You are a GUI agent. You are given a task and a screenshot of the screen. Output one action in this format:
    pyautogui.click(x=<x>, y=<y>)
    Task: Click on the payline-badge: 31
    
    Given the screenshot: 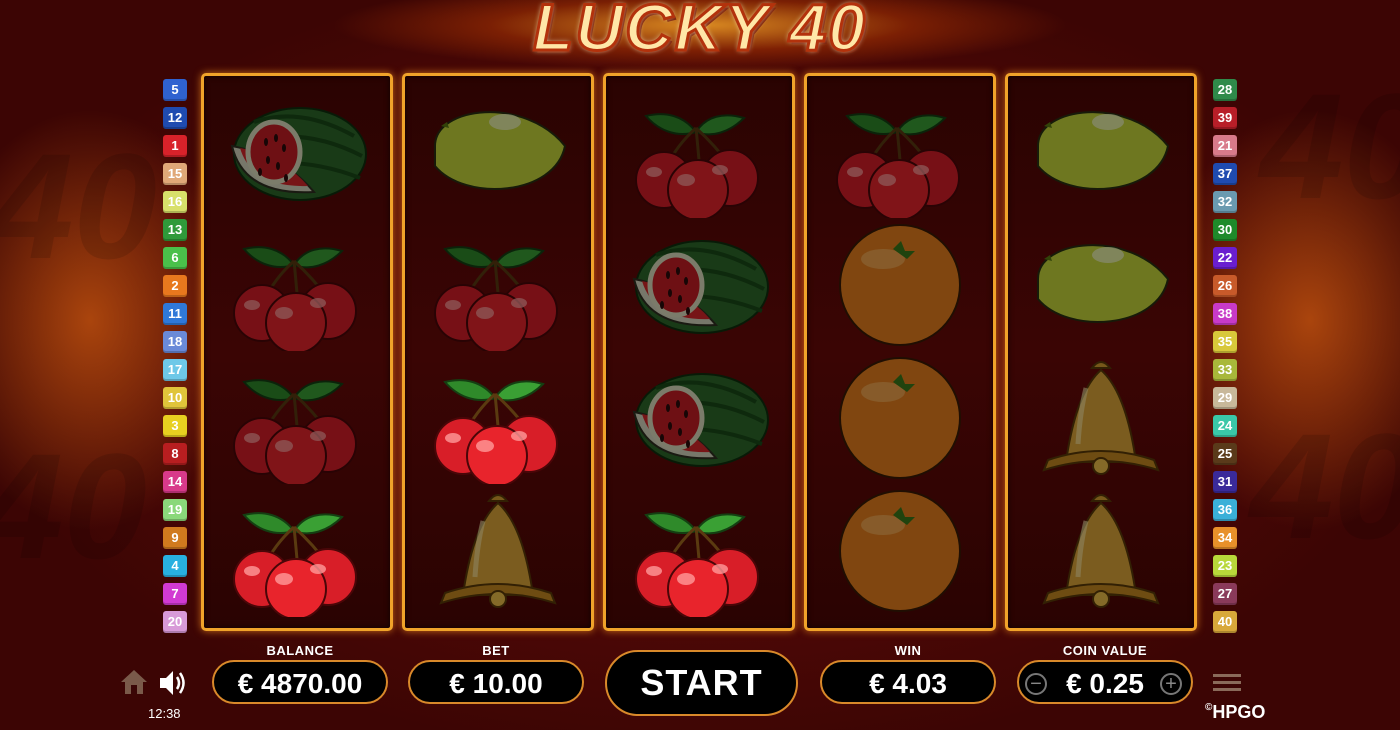 What is the action you would take?
    pyautogui.click(x=1225, y=482)
    